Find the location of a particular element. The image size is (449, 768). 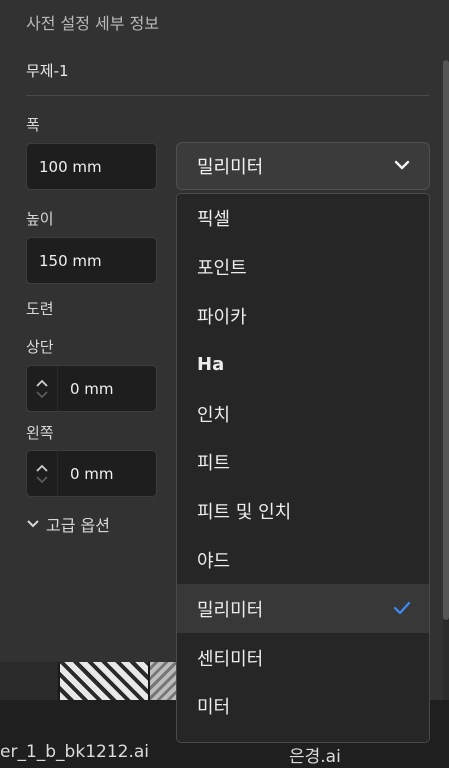

height-input: 150 mm is located at coordinates (91, 260).